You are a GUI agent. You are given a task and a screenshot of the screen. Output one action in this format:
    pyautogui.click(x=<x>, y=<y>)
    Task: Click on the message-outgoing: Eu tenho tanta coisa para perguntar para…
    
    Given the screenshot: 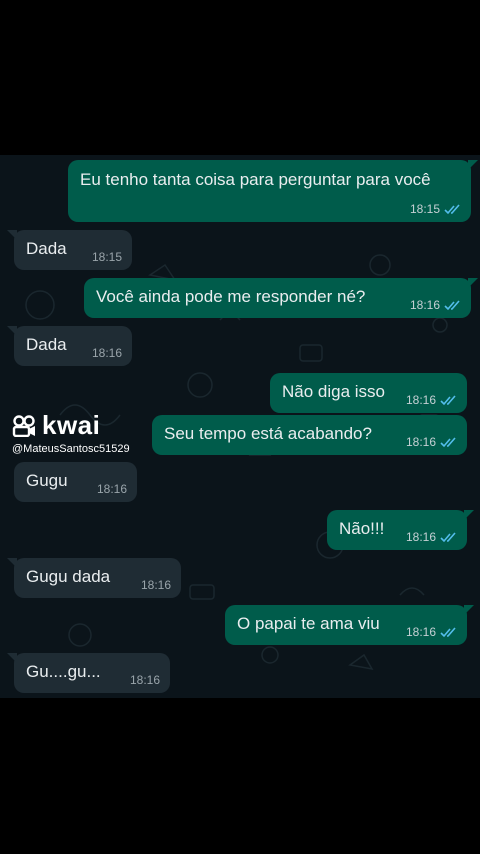 What is the action you would take?
    pyautogui.click(x=273, y=191)
    